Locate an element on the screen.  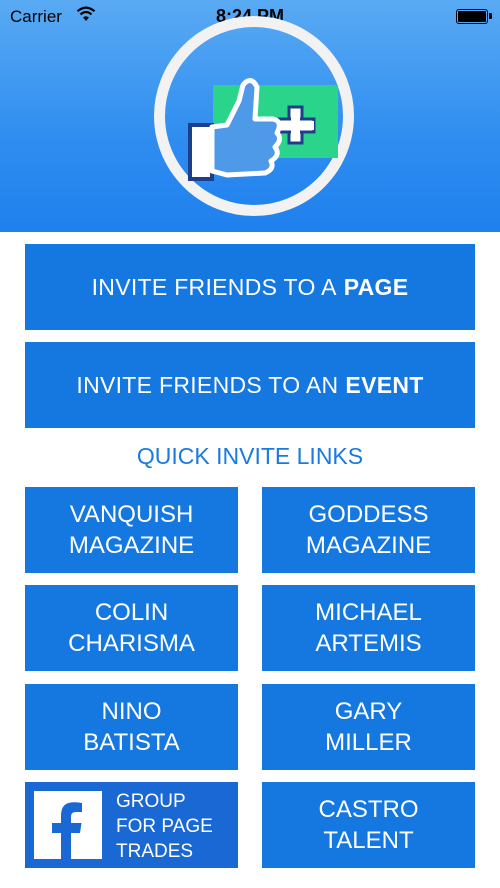
quick-link-line: VANQUISH is located at coordinates (131, 514).